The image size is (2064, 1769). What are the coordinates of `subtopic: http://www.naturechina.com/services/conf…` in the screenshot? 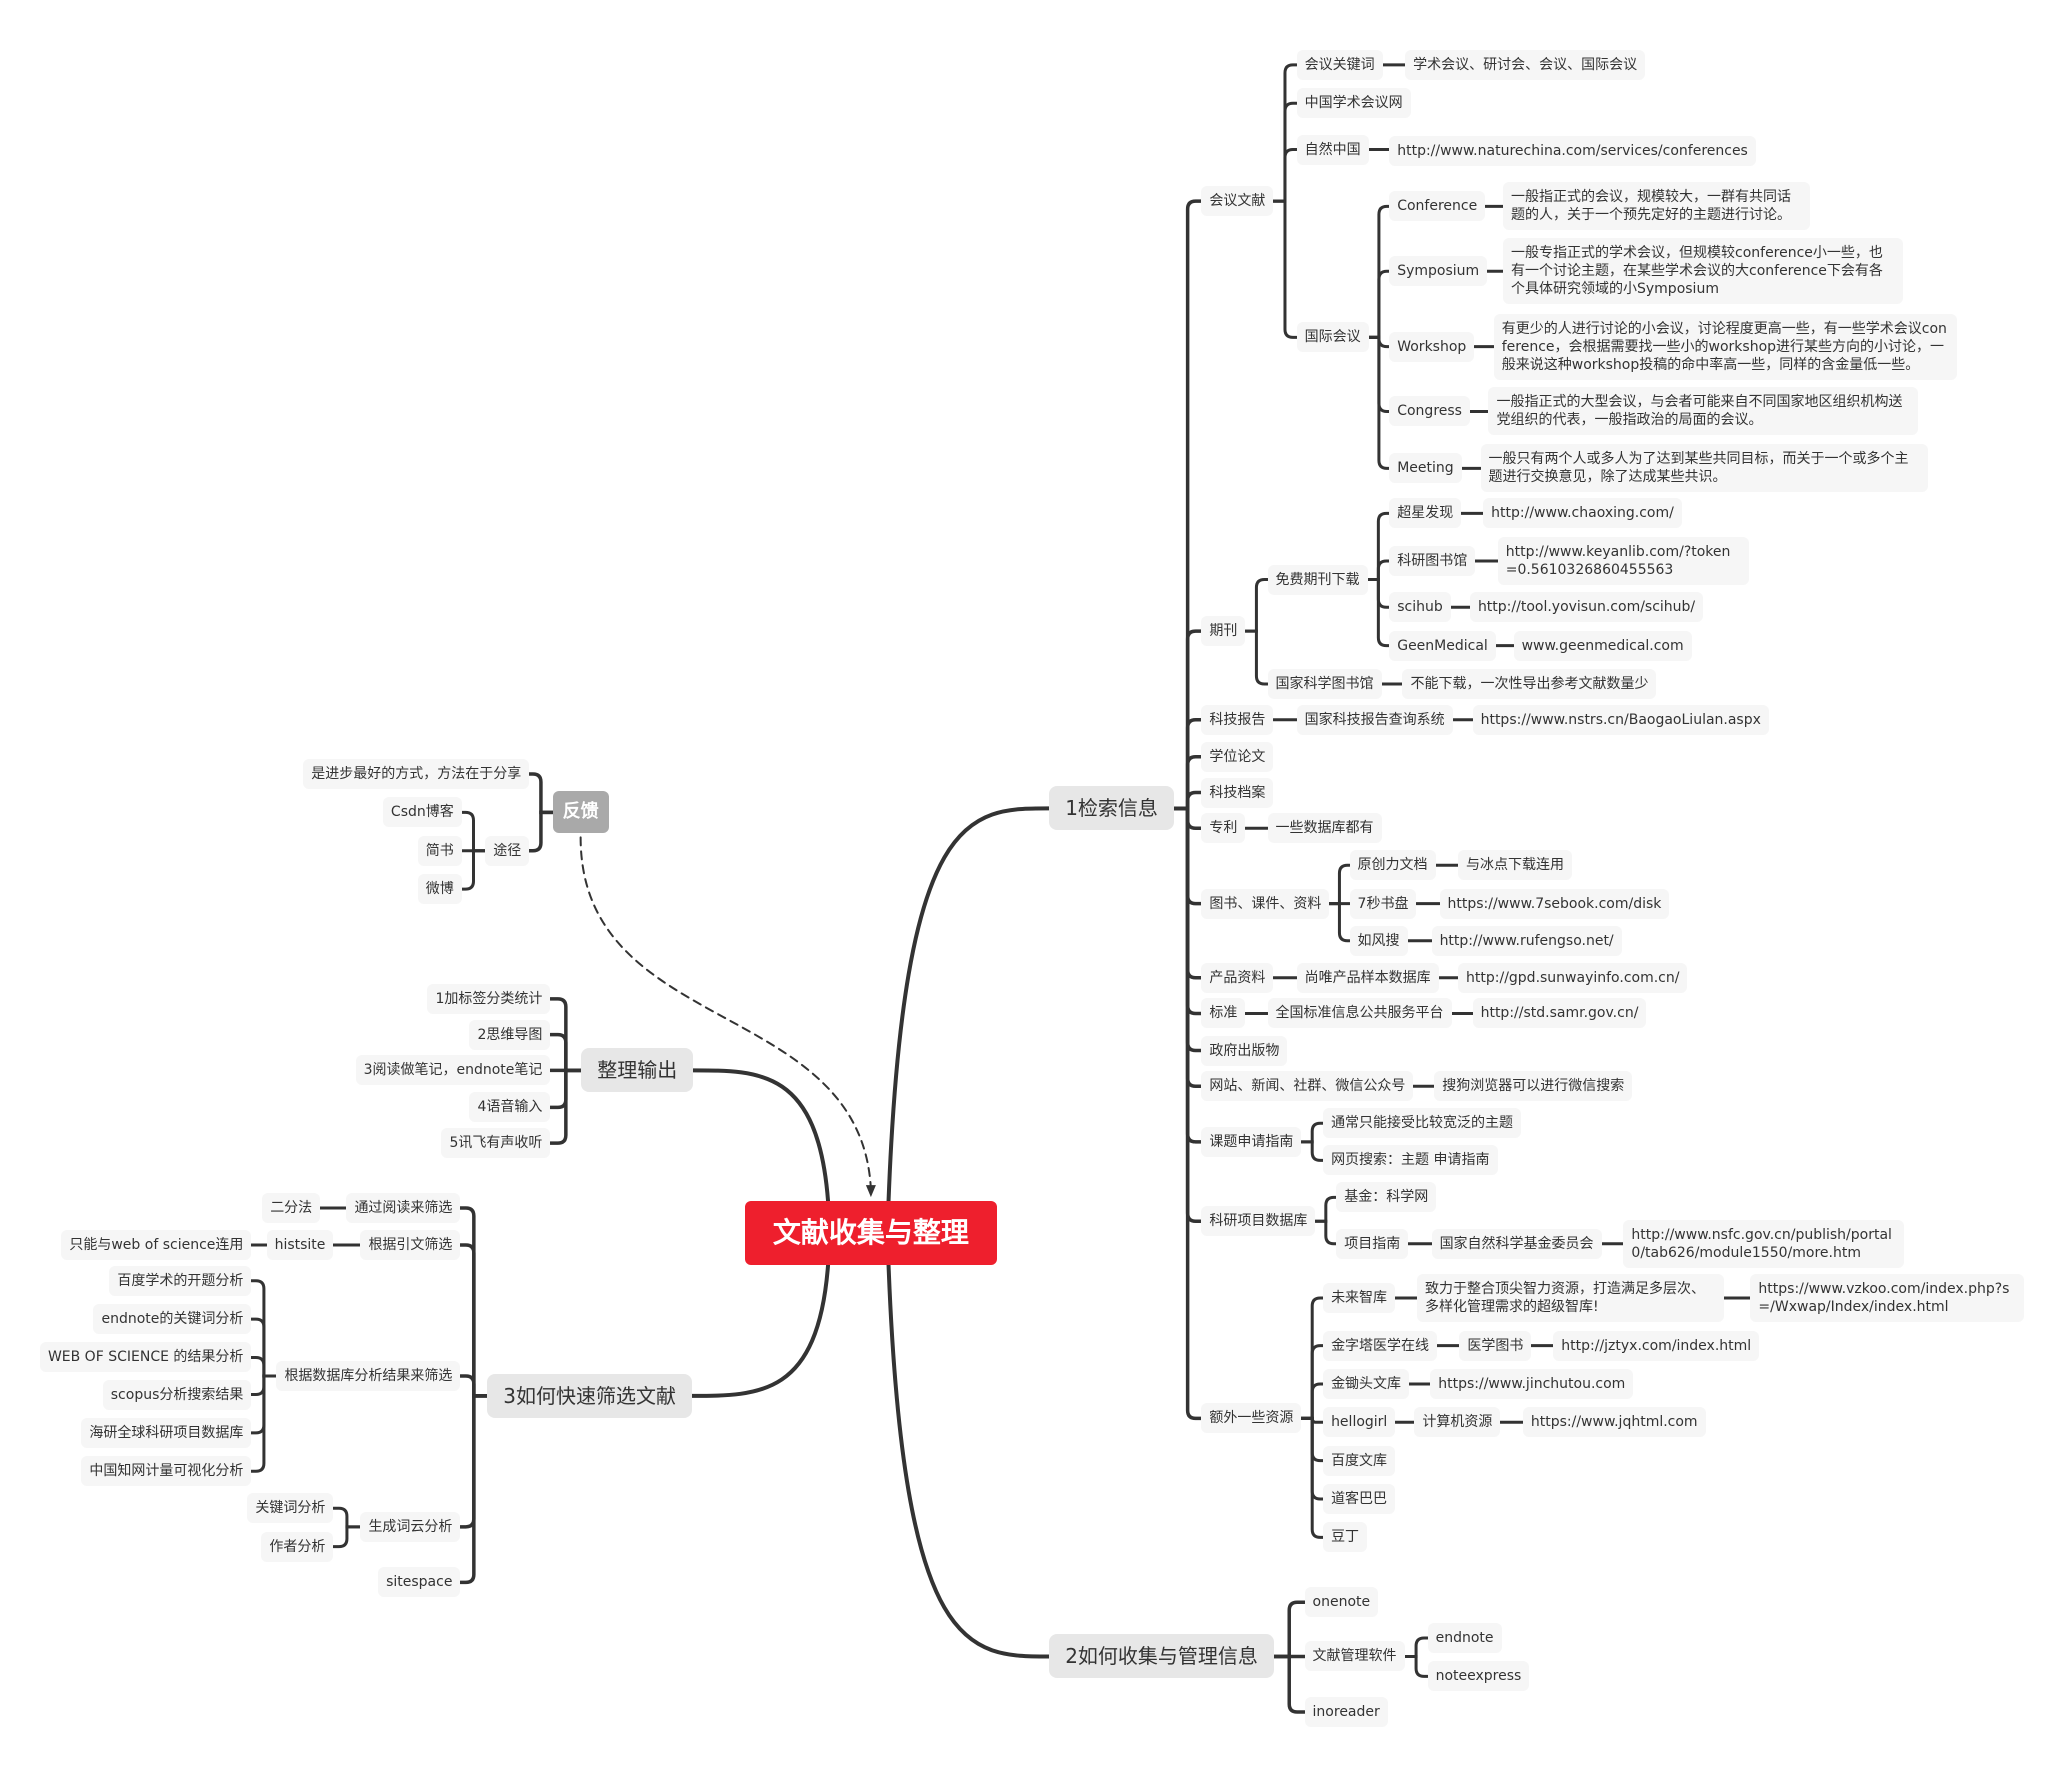 It's located at (1572, 150).